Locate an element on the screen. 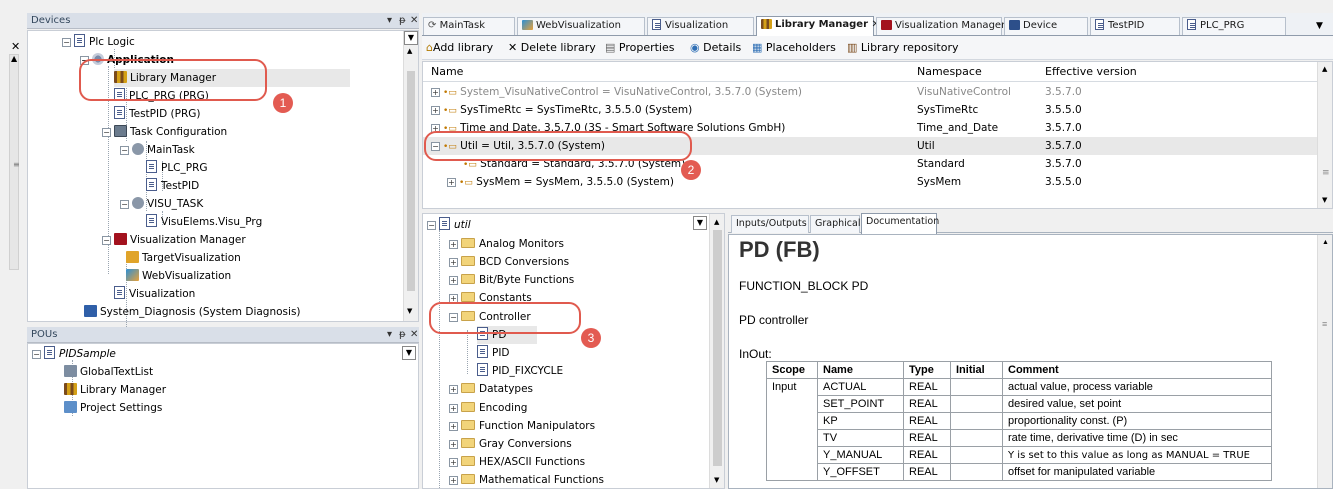 This screenshot has width=1333, height=489. tree-node-maintask: − MainTask is located at coordinates (157, 150).